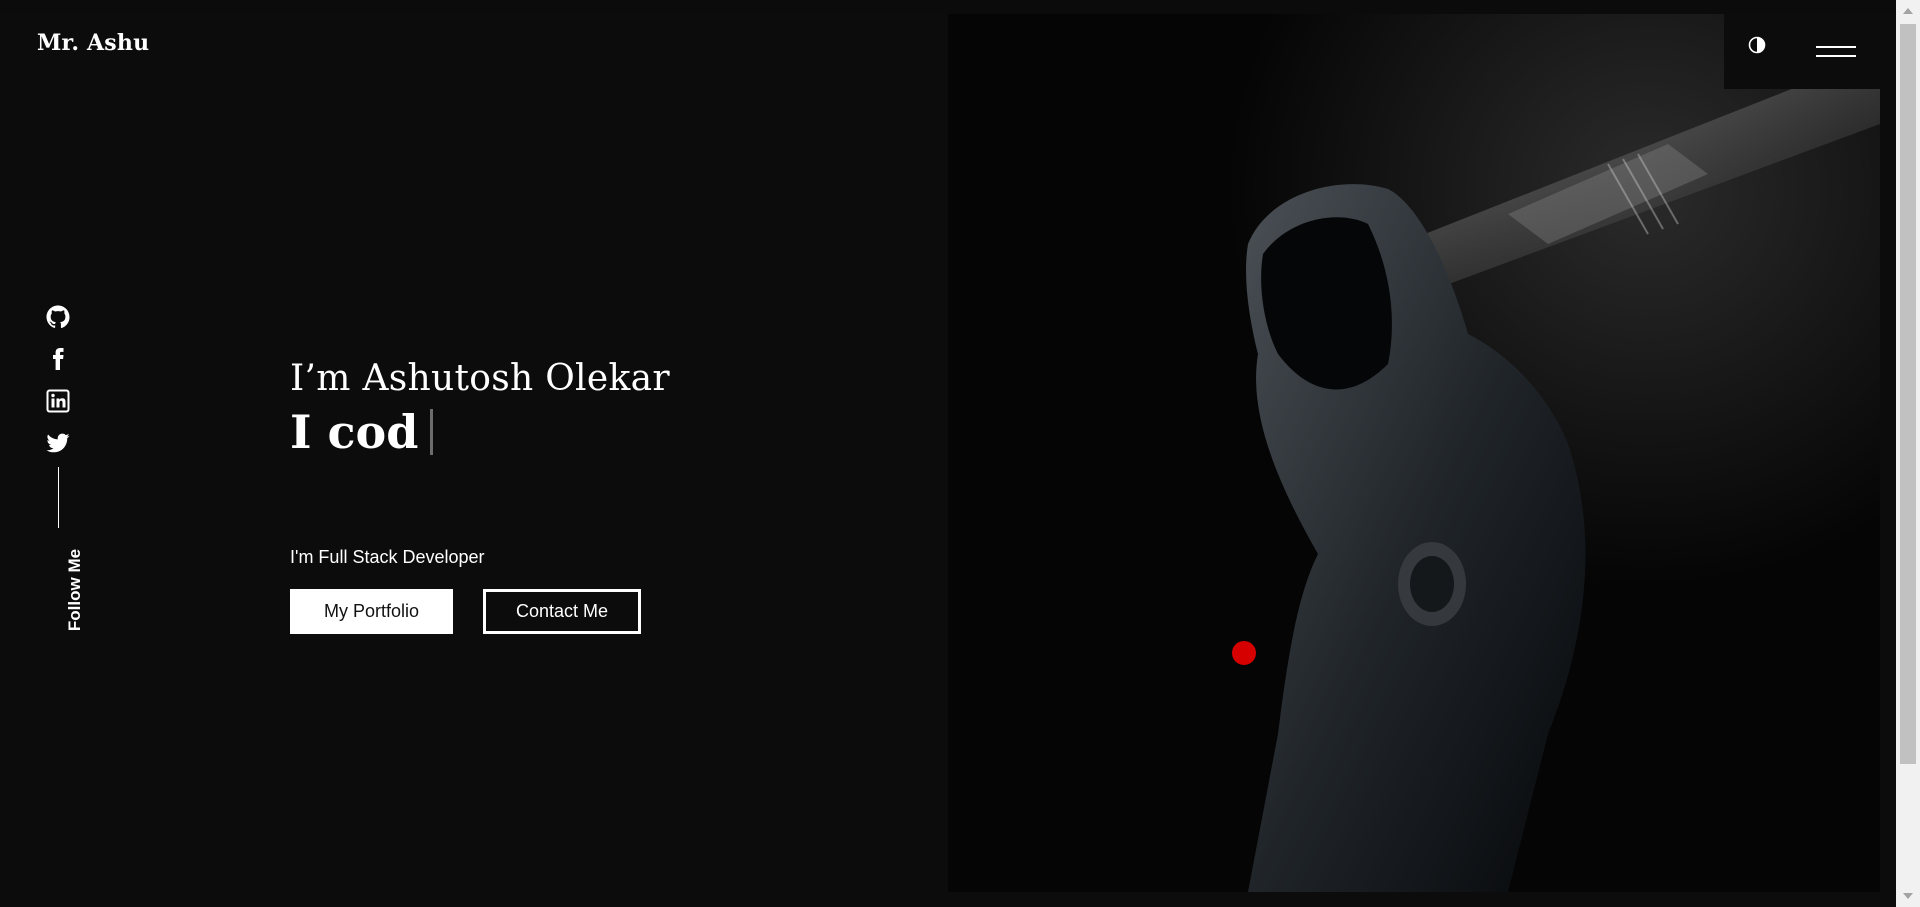  I want to click on typing-cursor, so click(432, 432).